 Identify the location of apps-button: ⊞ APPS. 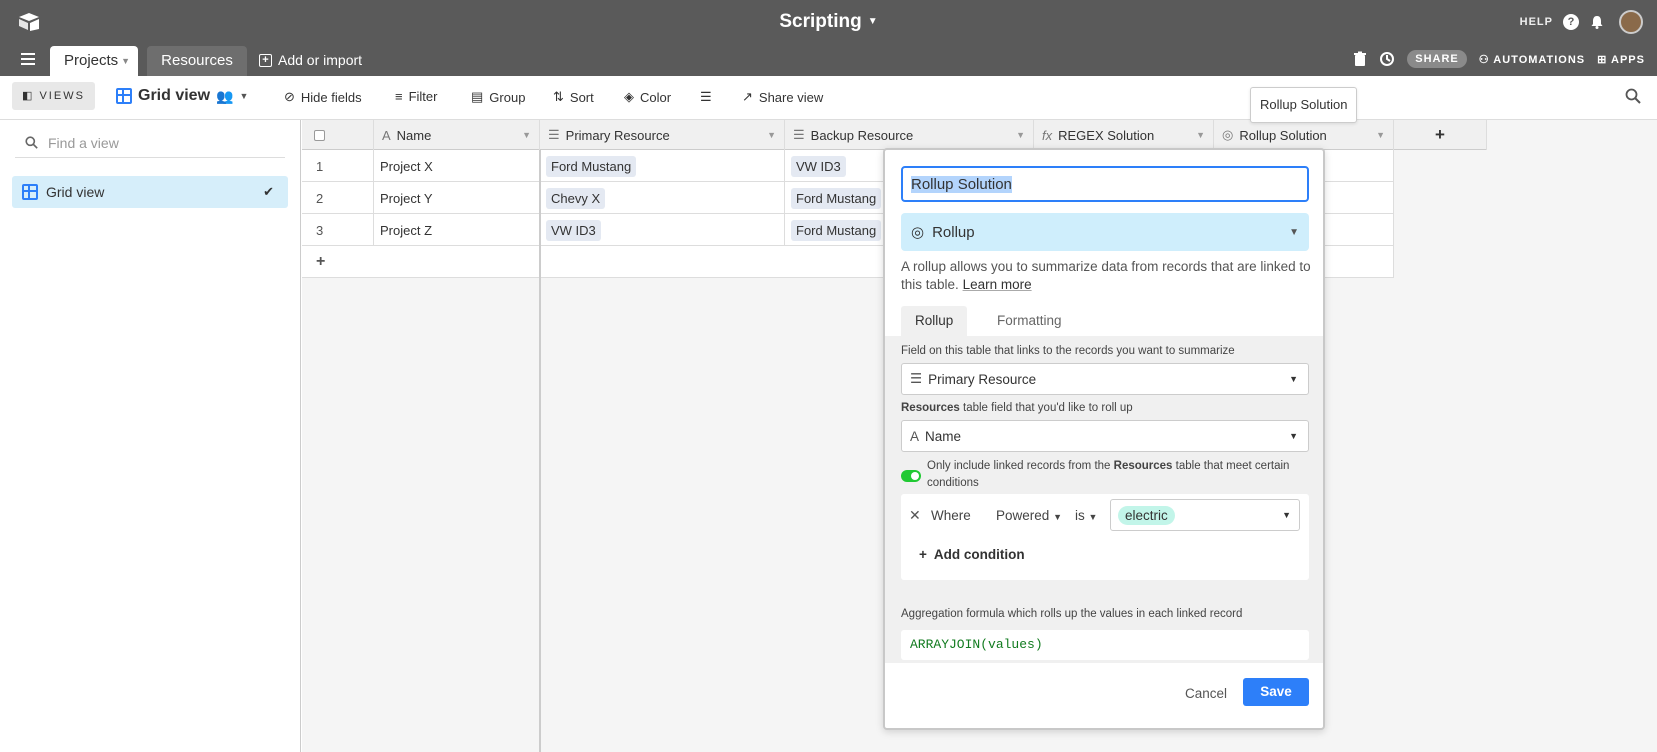
(1621, 59).